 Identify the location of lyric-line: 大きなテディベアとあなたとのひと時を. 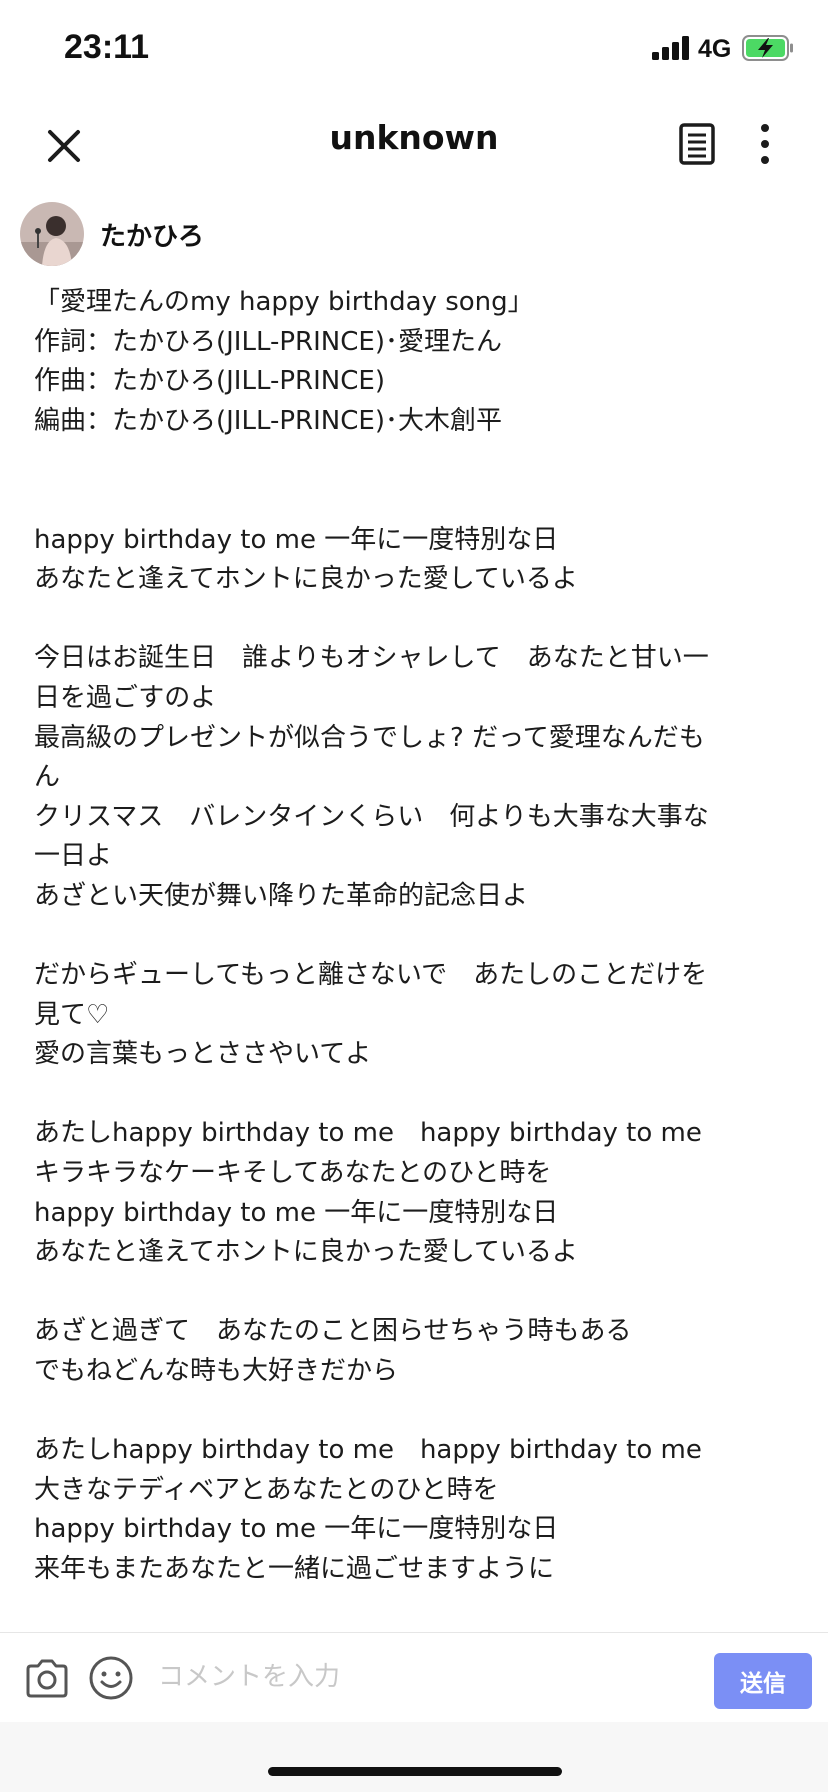
(266, 1489).